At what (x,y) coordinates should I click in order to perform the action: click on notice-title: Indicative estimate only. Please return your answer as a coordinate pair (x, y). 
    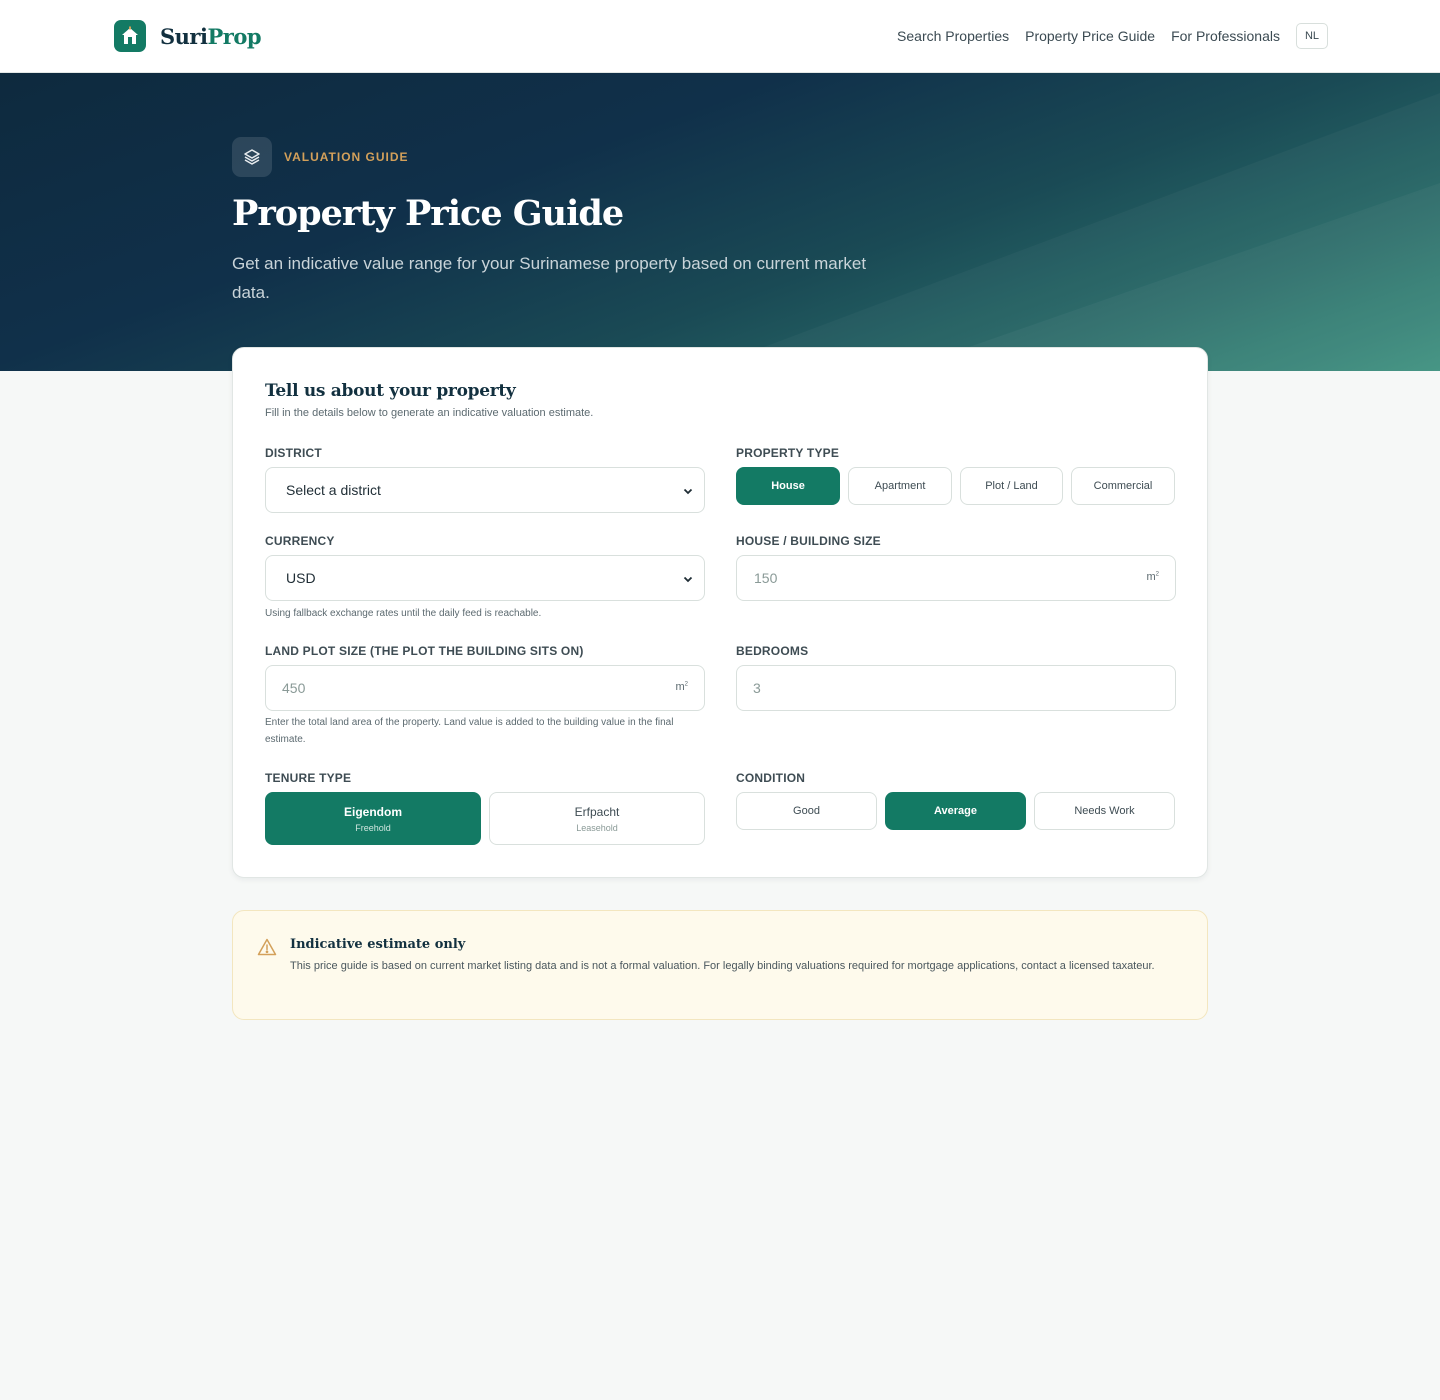
    Looking at the image, I should click on (378, 944).